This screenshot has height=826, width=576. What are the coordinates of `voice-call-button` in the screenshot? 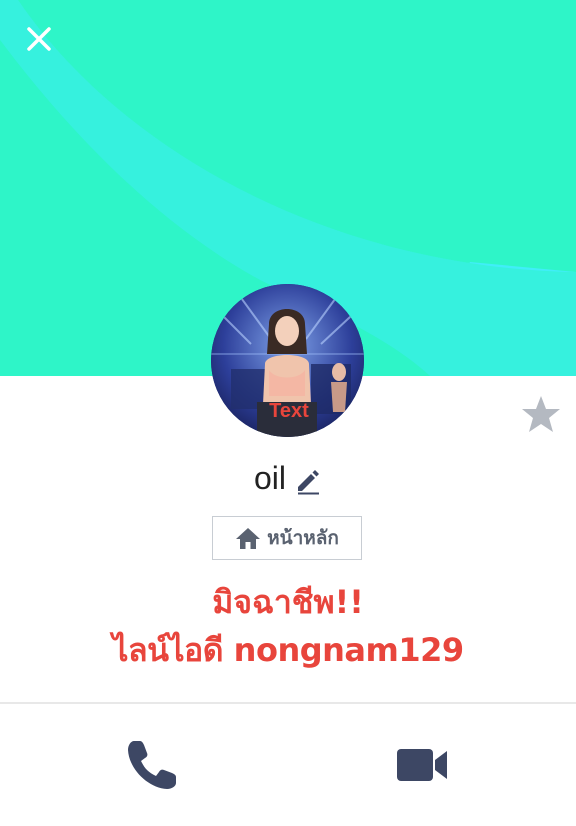 It's located at (152, 765).